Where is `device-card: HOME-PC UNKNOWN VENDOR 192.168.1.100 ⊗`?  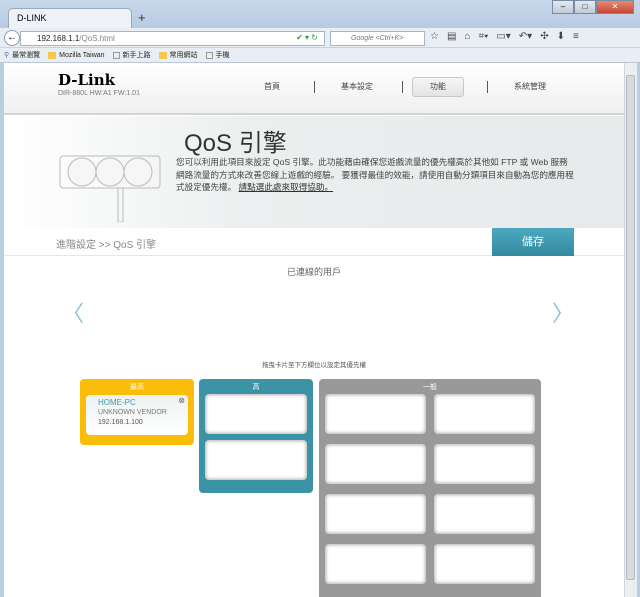
device-card: HOME-PC UNKNOWN VENDOR 192.168.1.100 ⊗ is located at coordinates (137, 415).